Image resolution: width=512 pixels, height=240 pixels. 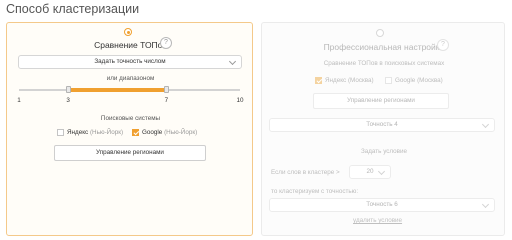 I want to click on page-title: Способ кластеризации, so click(x=73, y=9).